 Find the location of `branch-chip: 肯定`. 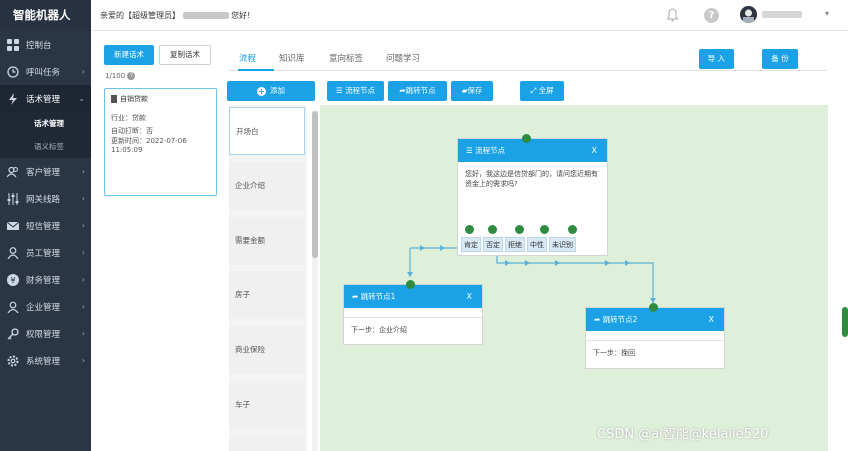

branch-chip: 肯定 is located at coordinates (471, 244).